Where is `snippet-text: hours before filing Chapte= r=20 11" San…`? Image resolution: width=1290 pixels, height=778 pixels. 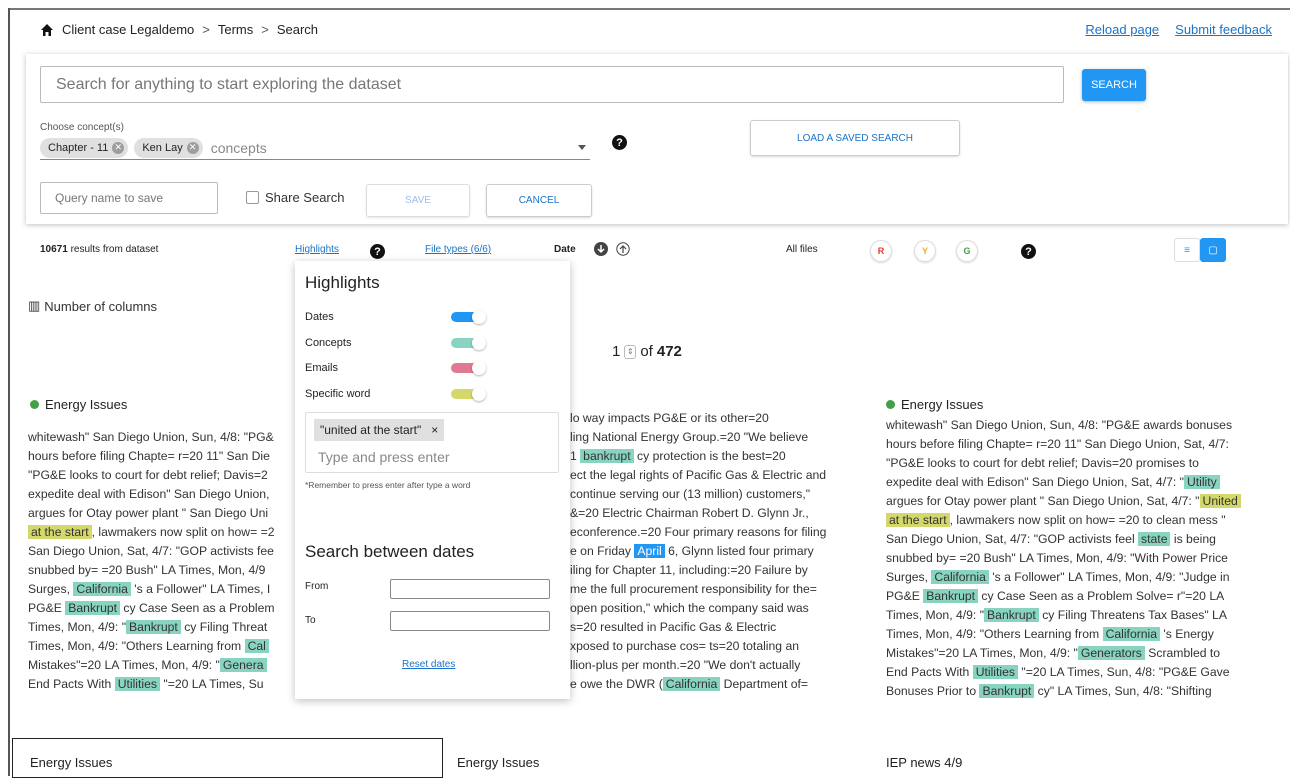 snippet-text: hours before filing Chapte= r=20 11" San… is located at coordinates (1057, 444).